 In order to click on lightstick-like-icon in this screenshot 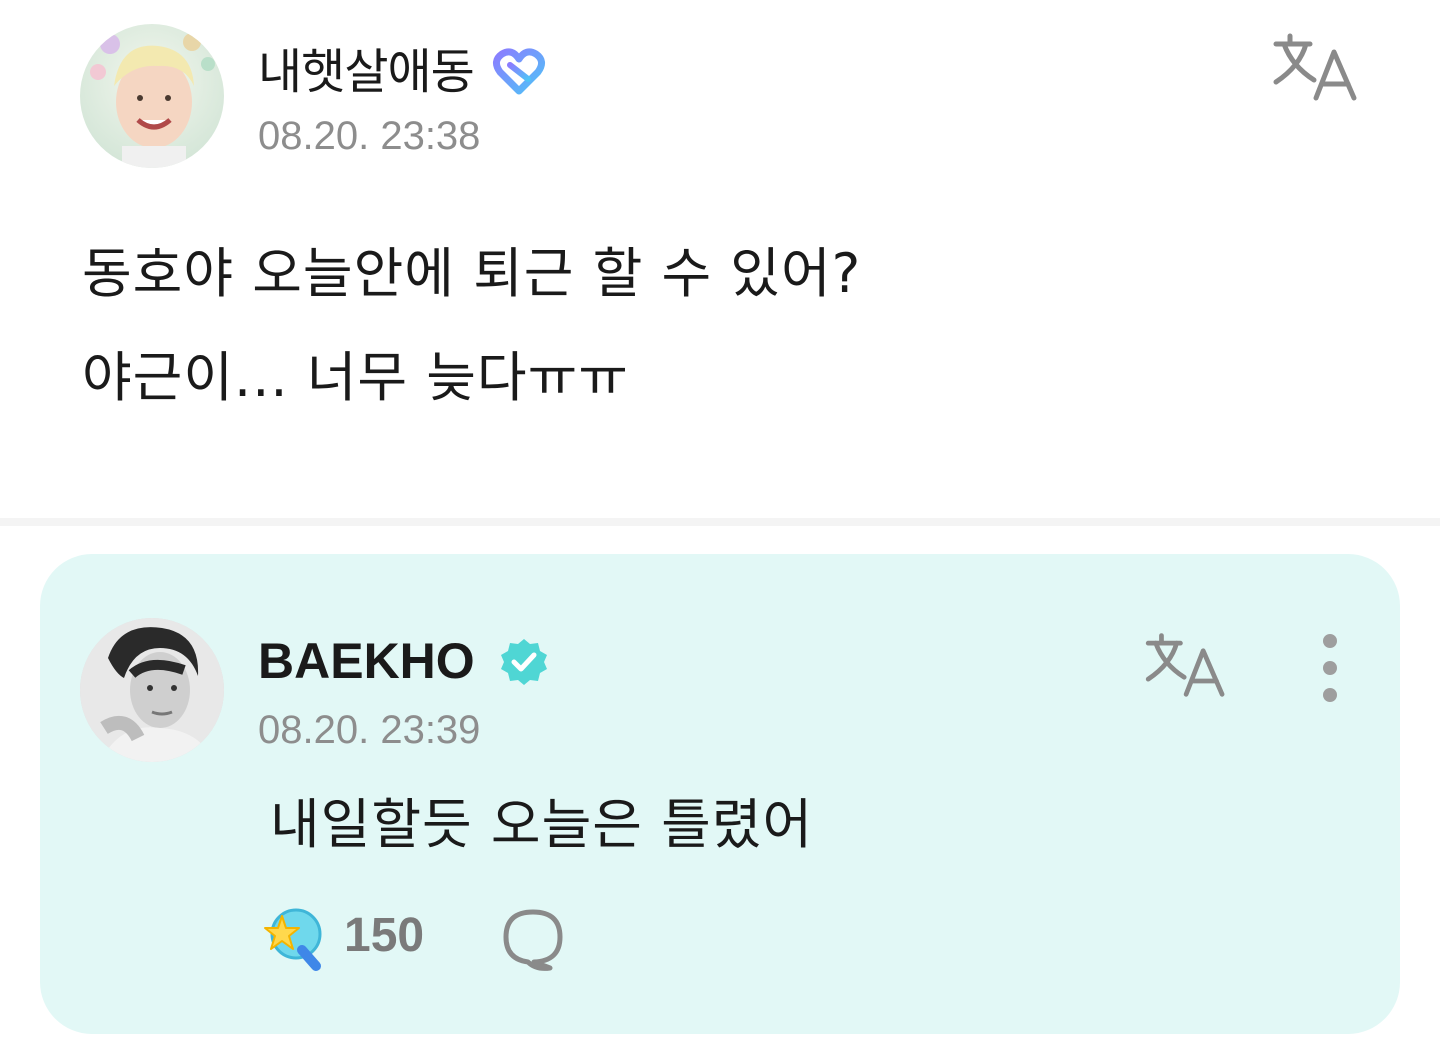, I will do `click(293, 939)`.